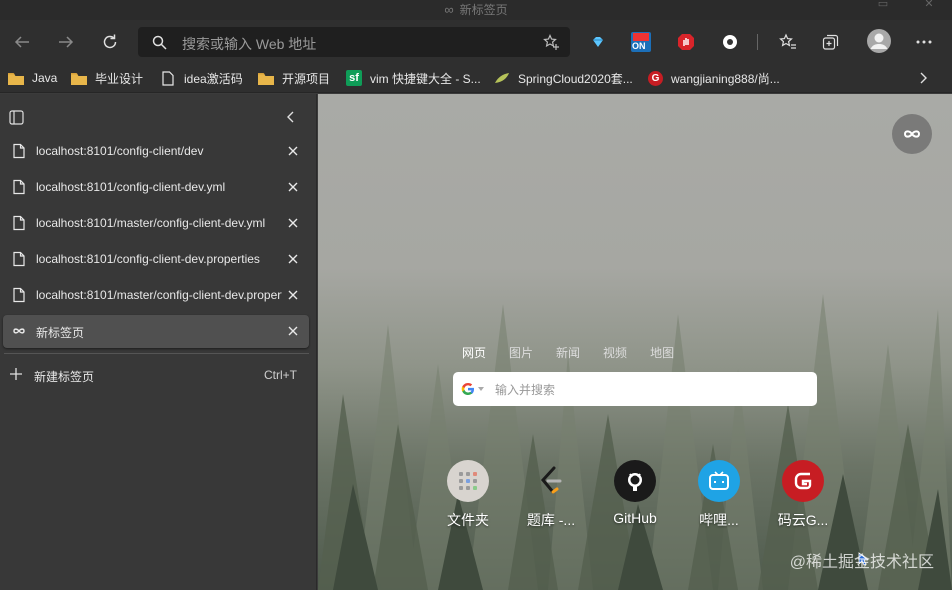 Image resolution: width=952 pixels, height=590 pixels. What do you see at coordinates (635, 481) in the screenshot?
I see `github-icon` at bounding box center [635, 481].